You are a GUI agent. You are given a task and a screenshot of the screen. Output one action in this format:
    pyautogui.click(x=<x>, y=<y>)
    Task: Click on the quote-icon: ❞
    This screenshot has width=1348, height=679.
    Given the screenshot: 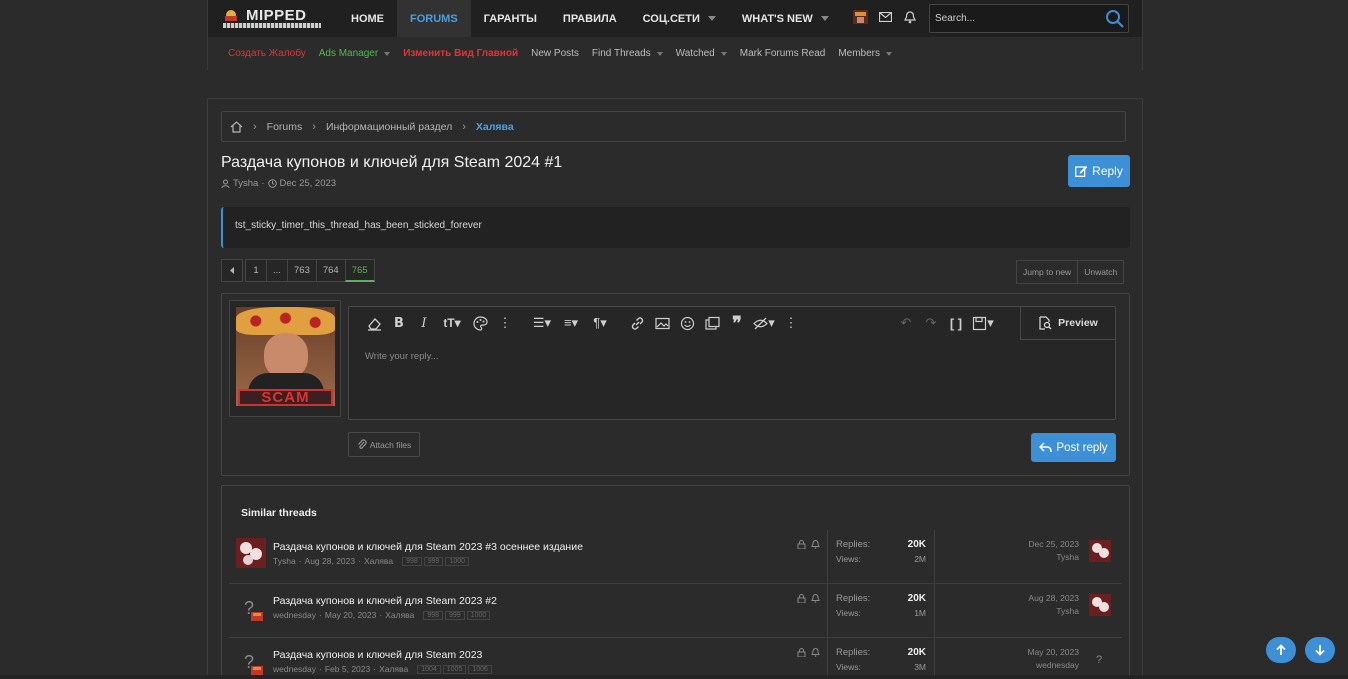 What is the action you would take?
    pyautogui.click(x=737, y=323)
    